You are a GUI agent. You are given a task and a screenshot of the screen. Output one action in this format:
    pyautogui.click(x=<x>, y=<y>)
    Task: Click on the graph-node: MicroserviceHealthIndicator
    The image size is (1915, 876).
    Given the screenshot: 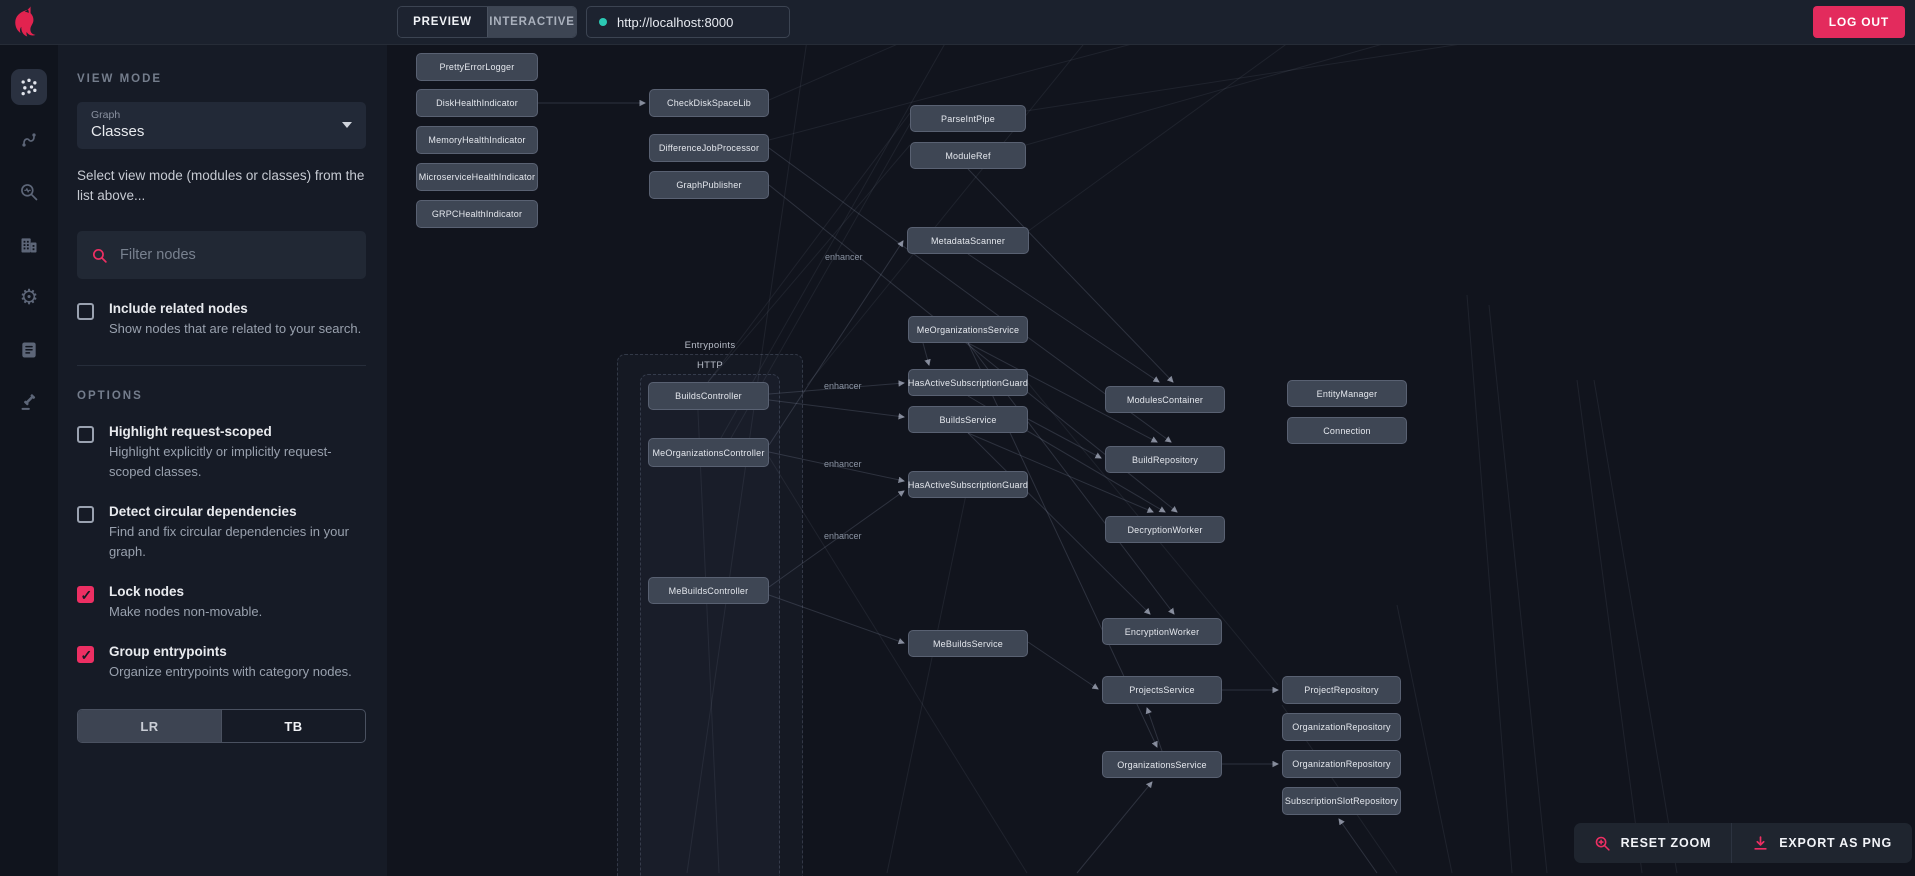 What is the action you would take?
    pyautogui.click(x=477, y=177)
    